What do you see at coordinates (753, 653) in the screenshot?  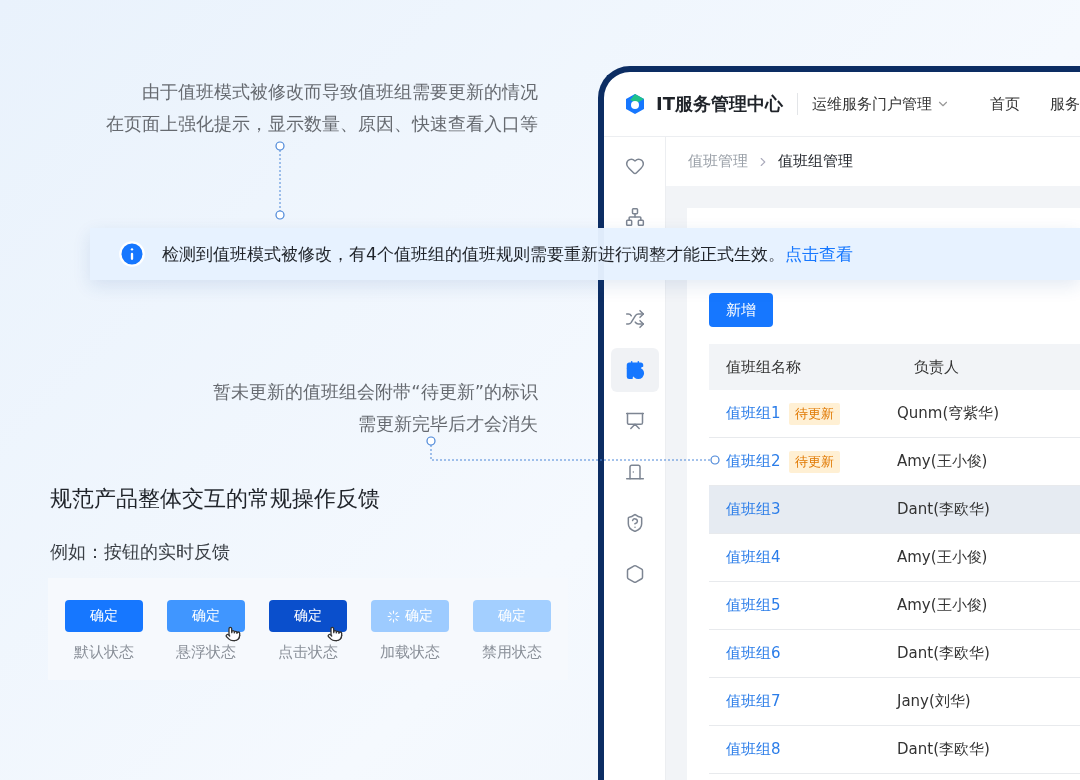 I see `group-name-link: 值班组6` at bounding box center [753, 653].